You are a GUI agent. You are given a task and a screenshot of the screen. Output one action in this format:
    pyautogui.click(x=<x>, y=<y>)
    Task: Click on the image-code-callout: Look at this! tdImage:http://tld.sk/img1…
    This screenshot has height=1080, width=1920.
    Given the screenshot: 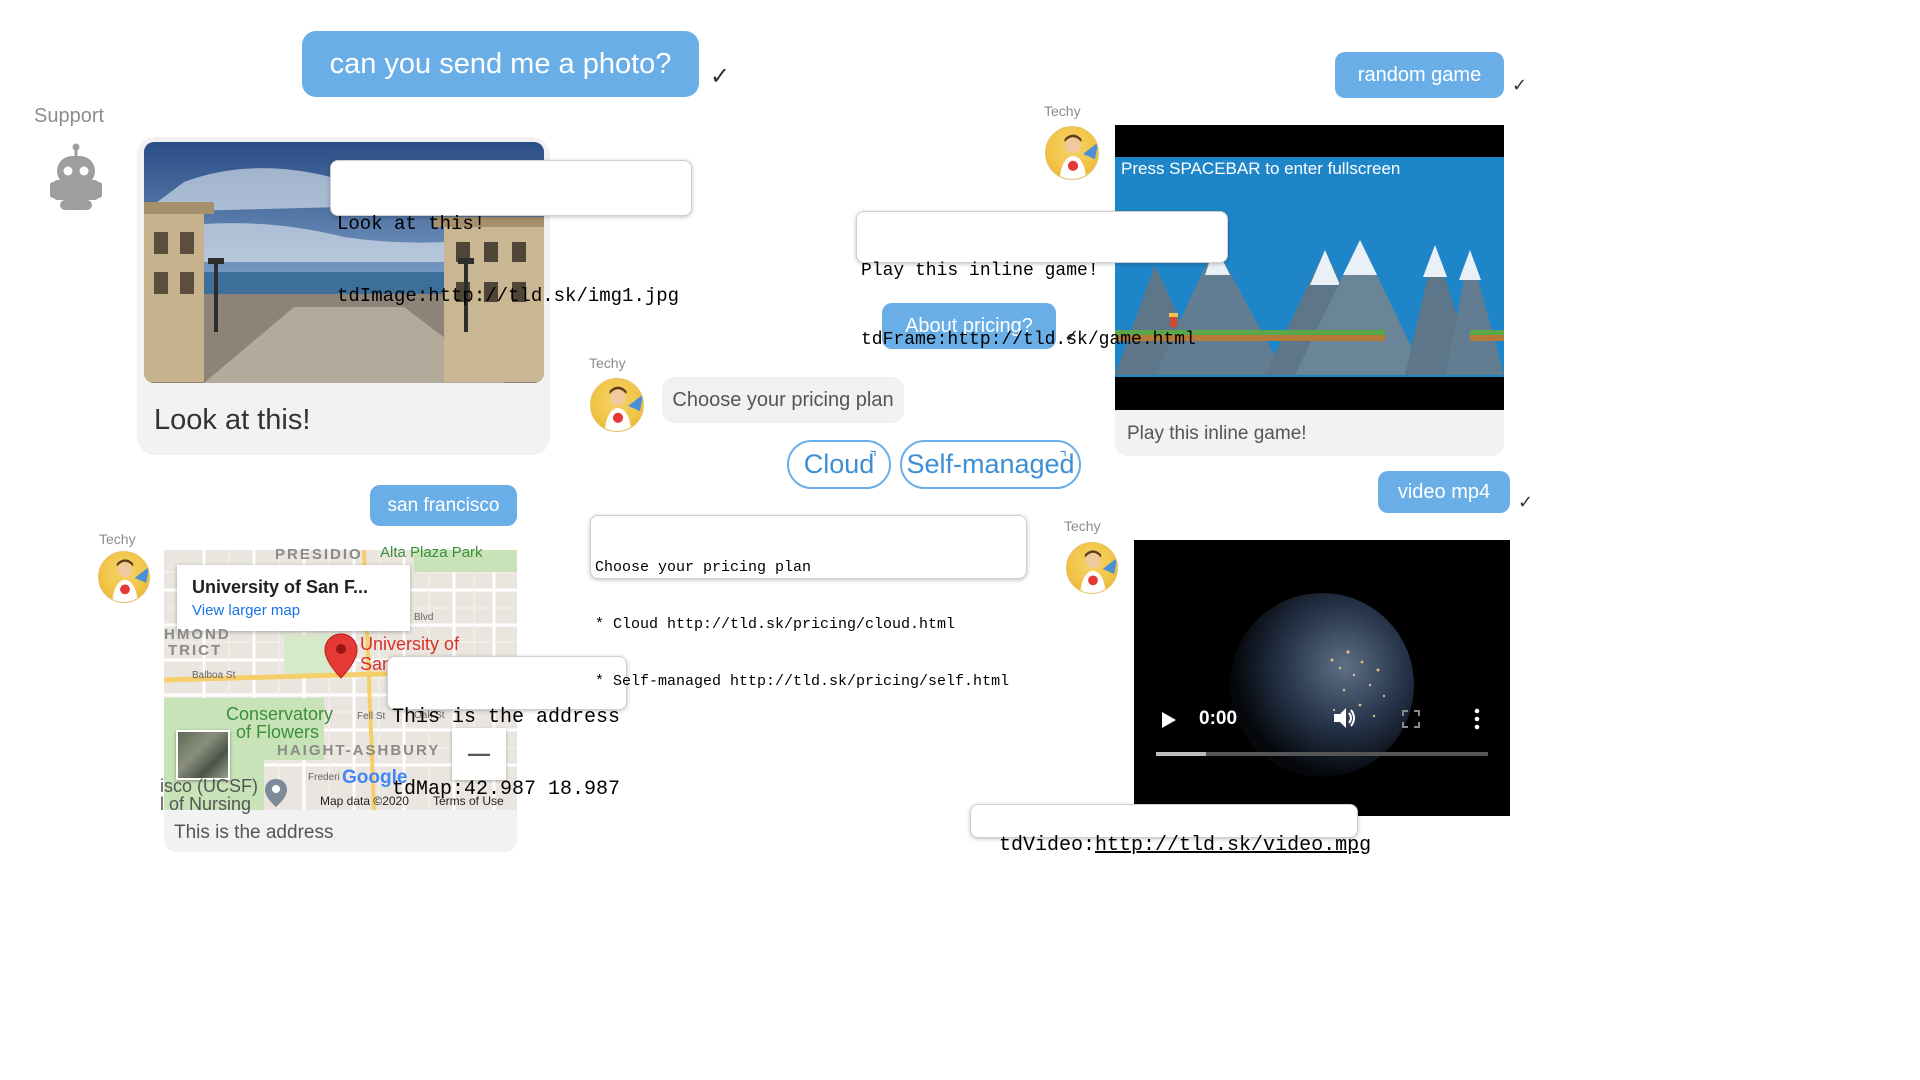 What is the action you would take?
    pyautogui.click(x=511, y=233)
    